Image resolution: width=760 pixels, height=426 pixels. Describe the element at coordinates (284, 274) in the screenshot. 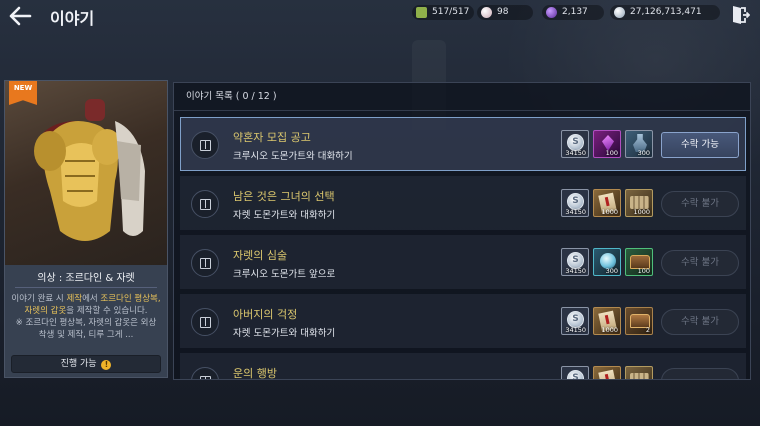

I see `story-subtitle: 크루시오 도몬가트 앞으로` at that location.